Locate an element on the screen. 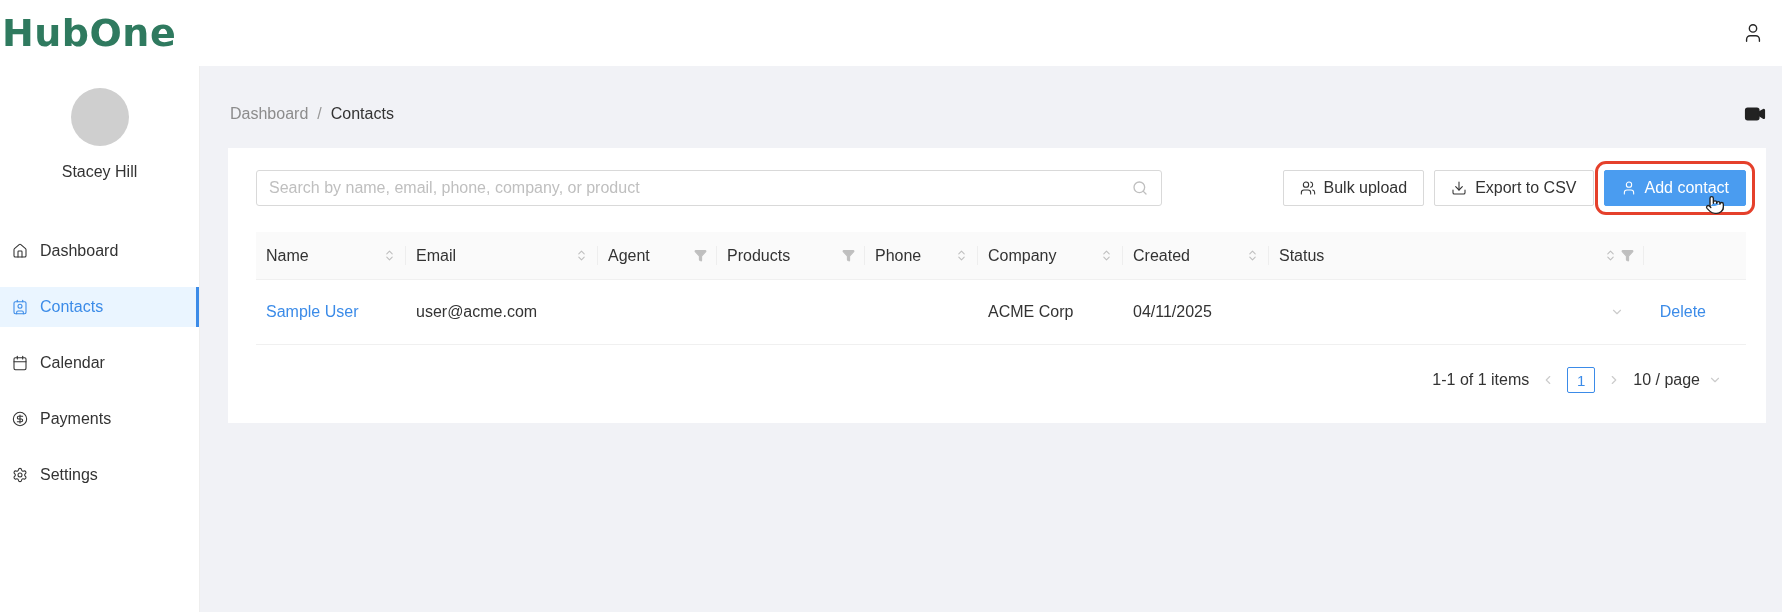  table-cell: ACME Corp is located at coordinates (1031, 312).